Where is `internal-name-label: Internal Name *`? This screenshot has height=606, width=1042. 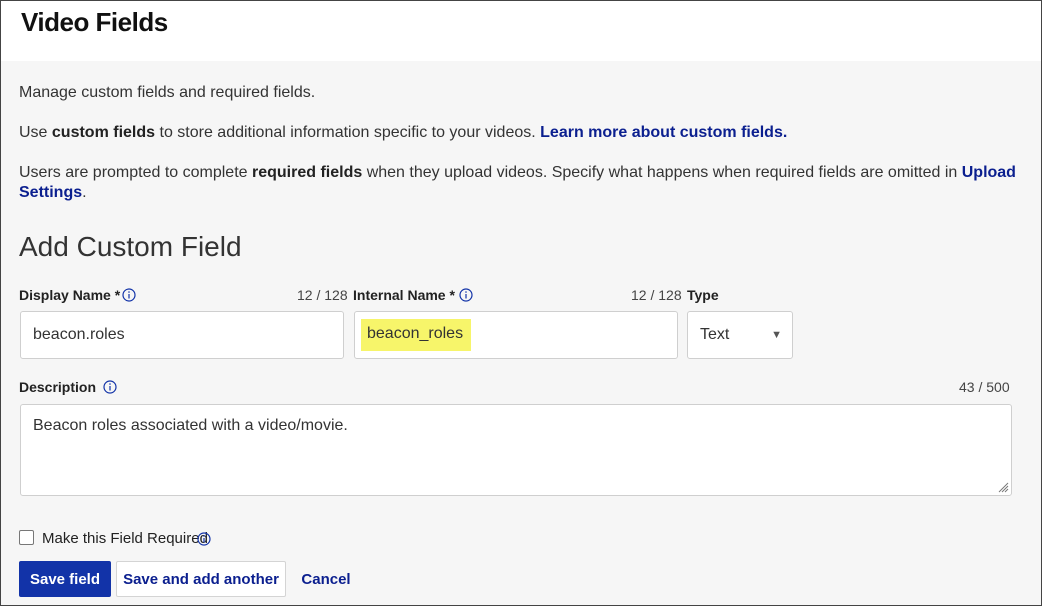
internal-name-label: Internal Name * is located at coordinates (404, 295).